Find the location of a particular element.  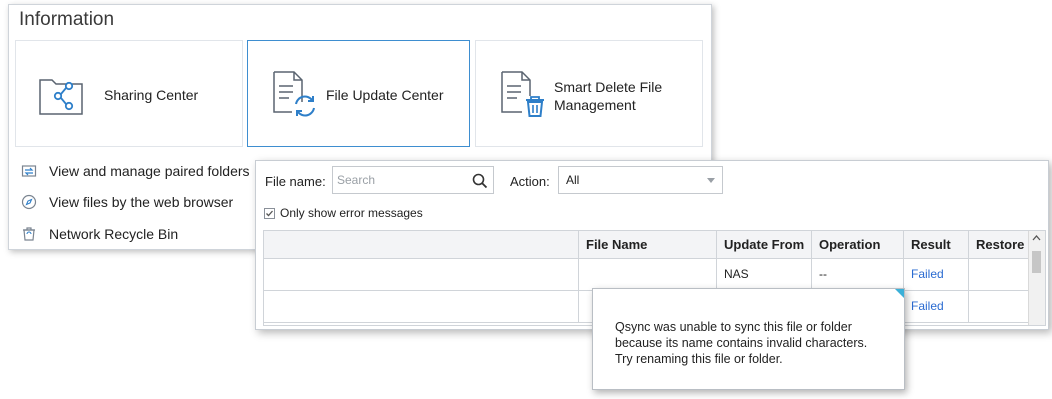

panel-title: Information is located at coordinates (67, 19).